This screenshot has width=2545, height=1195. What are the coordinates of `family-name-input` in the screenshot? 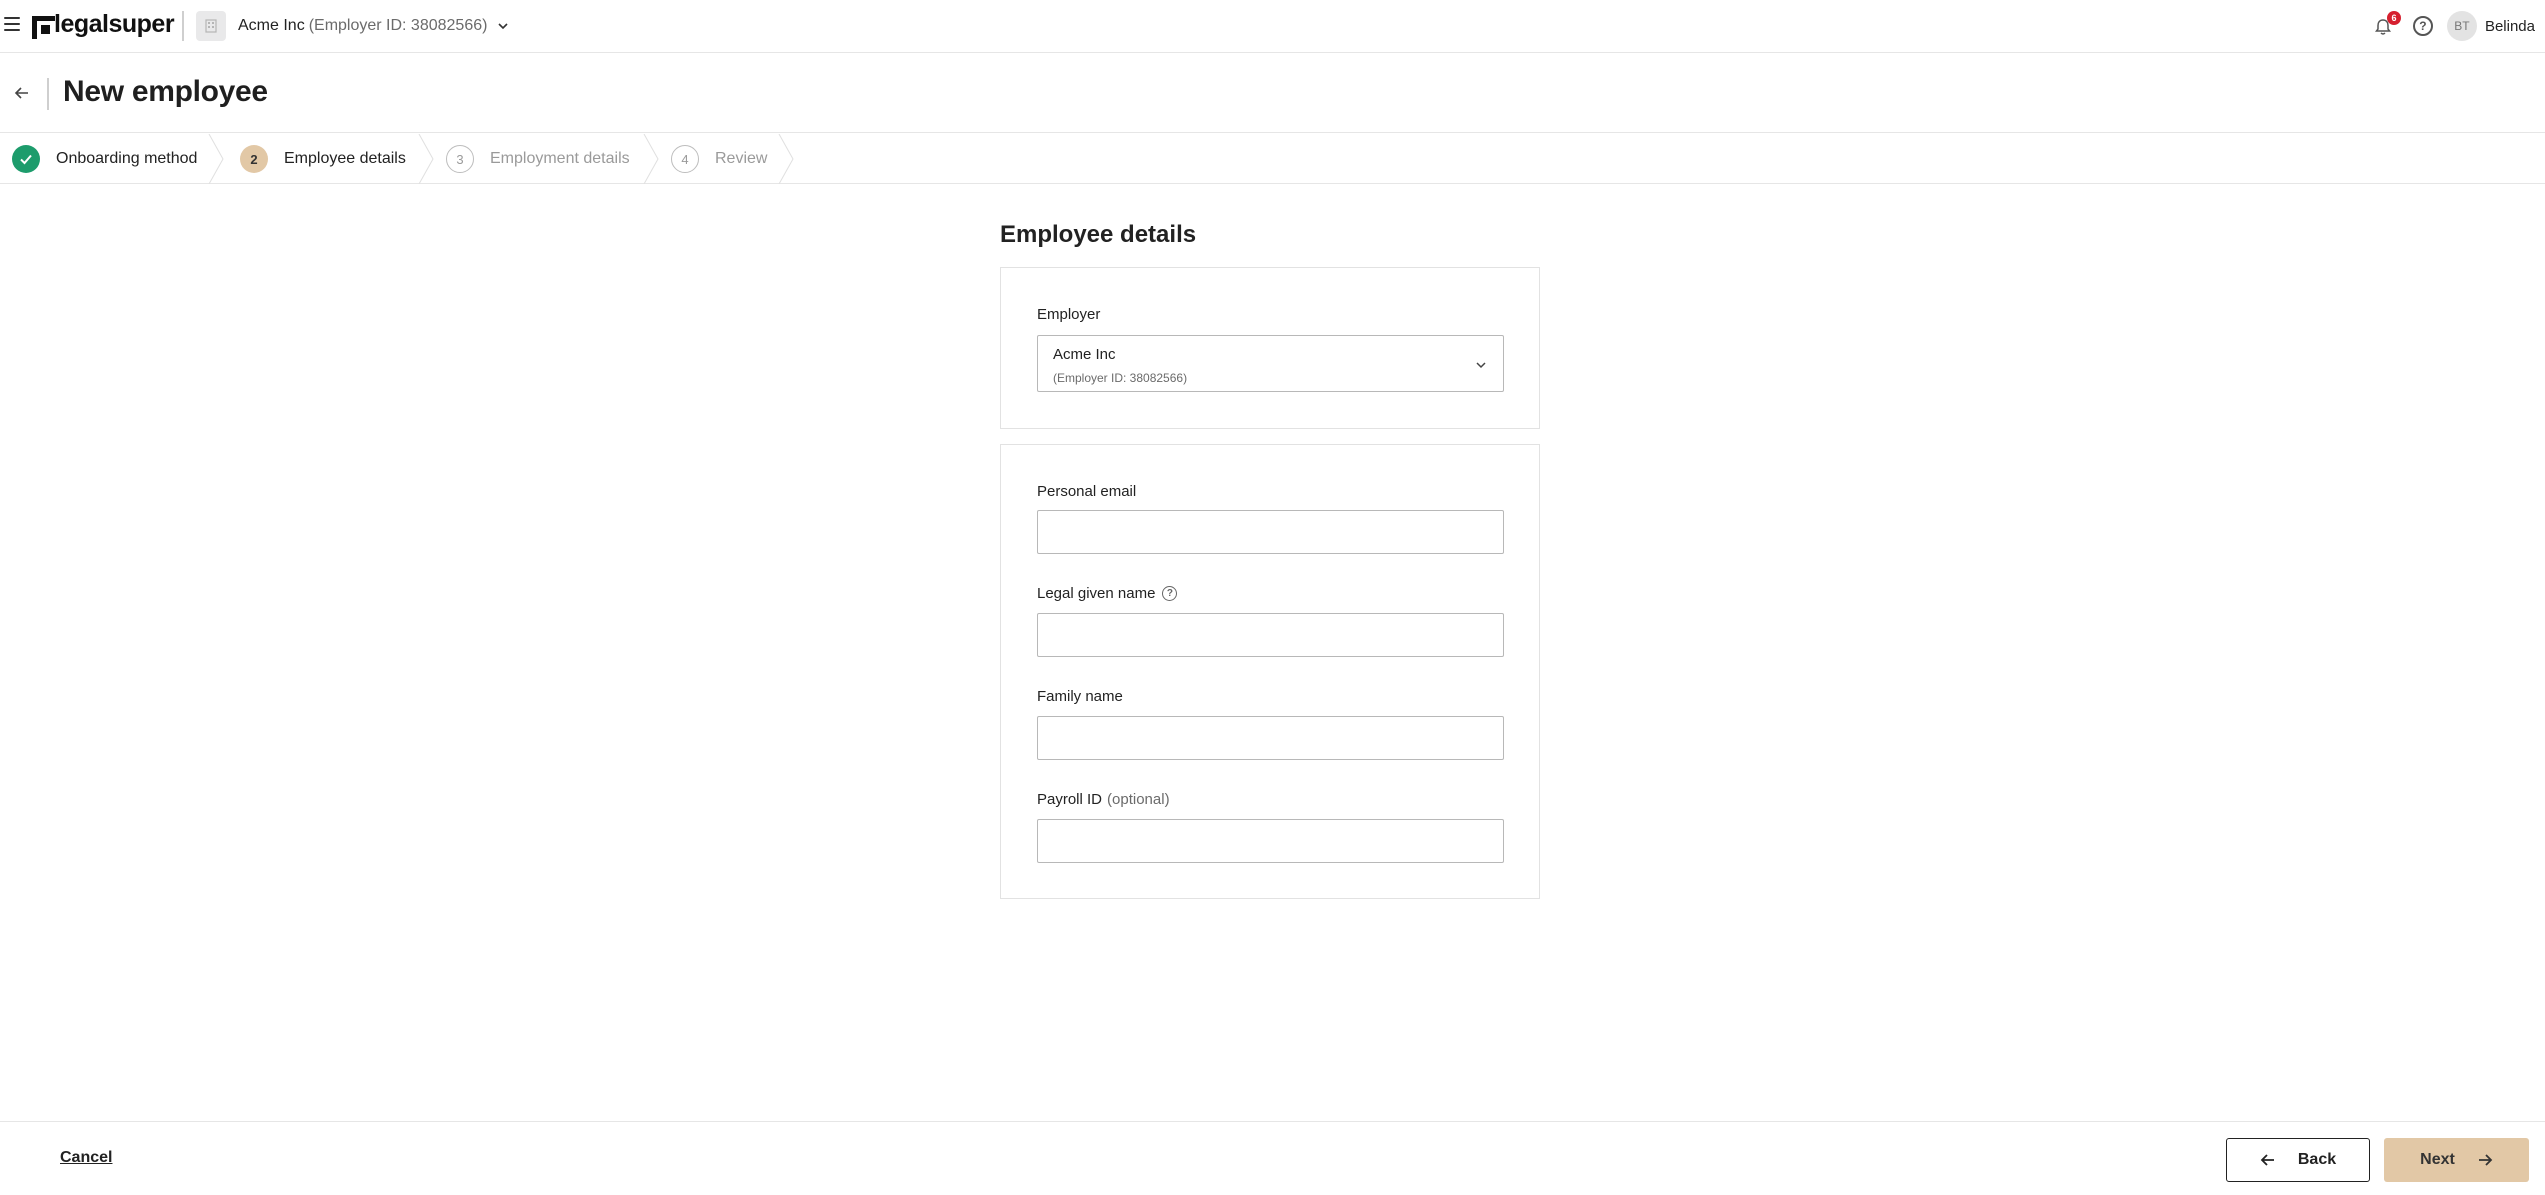 It's located at (1270, 738).